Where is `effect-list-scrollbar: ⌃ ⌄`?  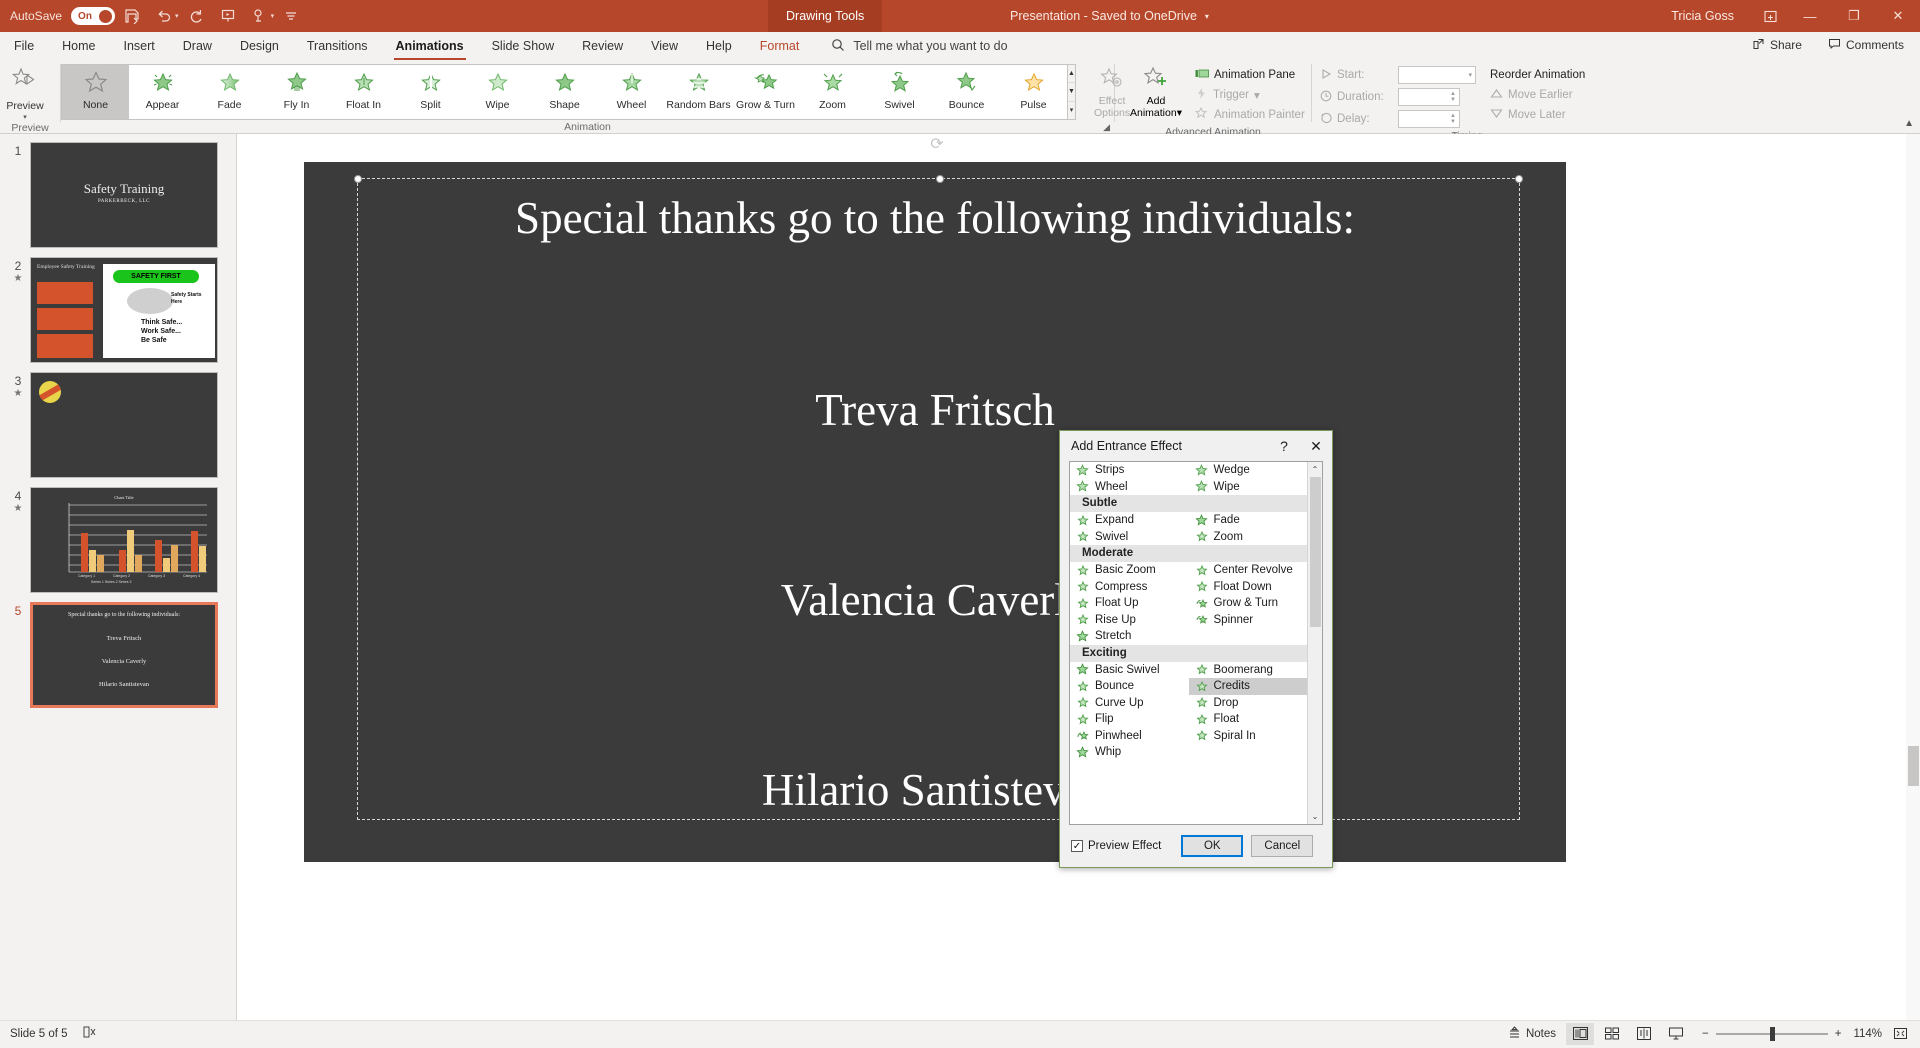
effect-list-scrollbar: ⌃ ⌄ is located at coordinates (1314, 643).